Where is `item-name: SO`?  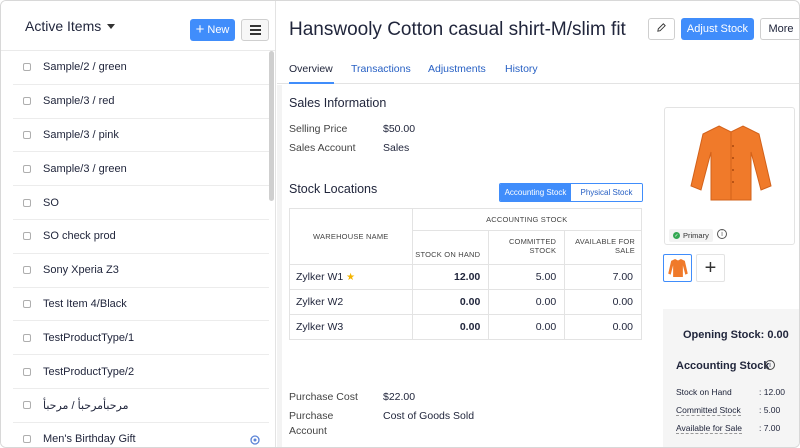
item-name: SO is located at coordinates (51, 202).